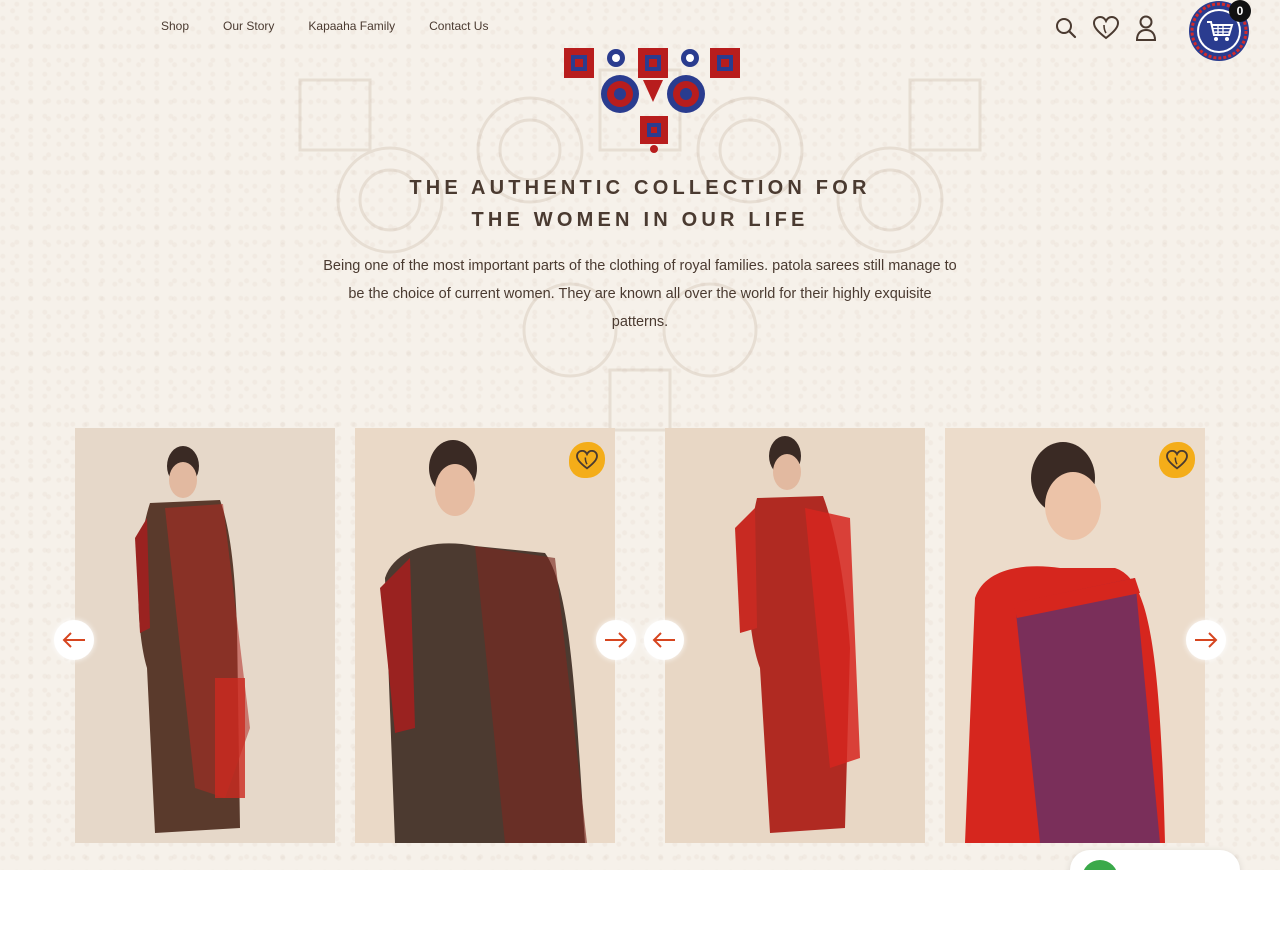  Describe the element at coordinates (351, 26) in the screenshot. I see `nav-link-kapaaha-family: Kapaaha Family` at that location.